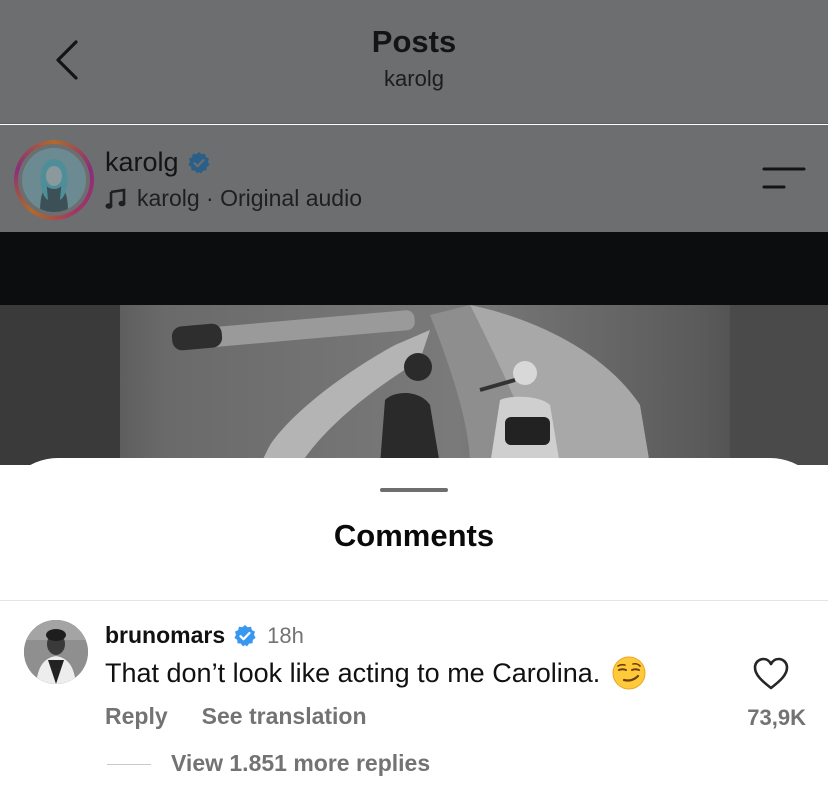 The width and height of the screenshot is (828, 790). What do you see at coordinates (165, 635) in the screenshot?
I see `comment-username: brunomars` at bounding box center [165, 635].